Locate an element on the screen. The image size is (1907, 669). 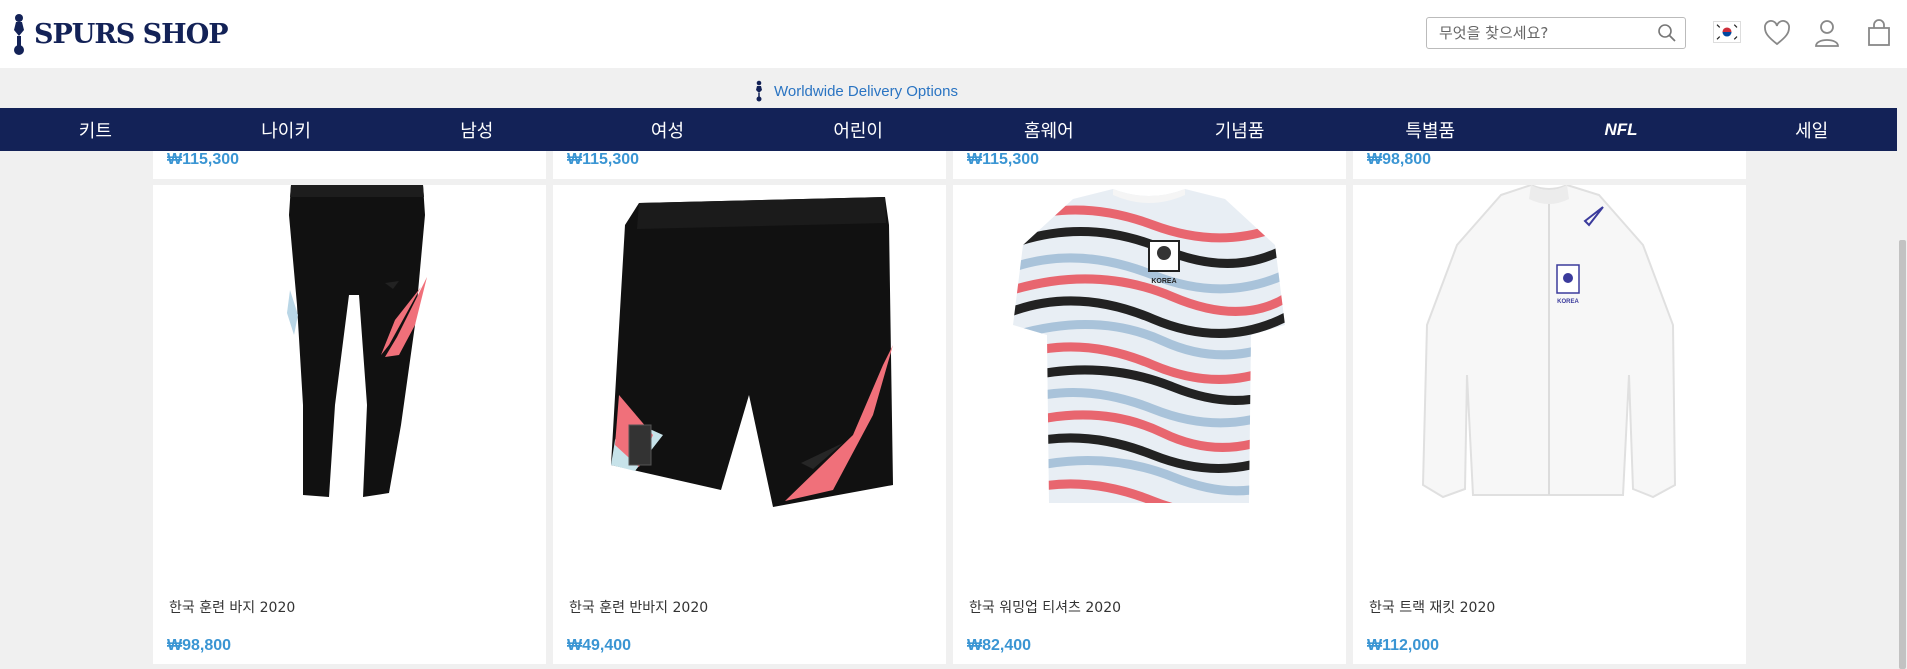
product-card: KOREA 한국 트랙 재킷 2020 ₩112,000 is located at coordinates (1549, 424).